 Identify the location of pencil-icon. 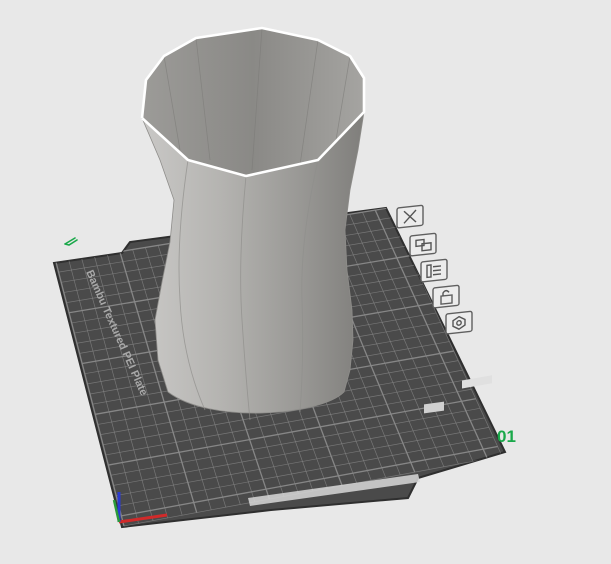
(71, 241).